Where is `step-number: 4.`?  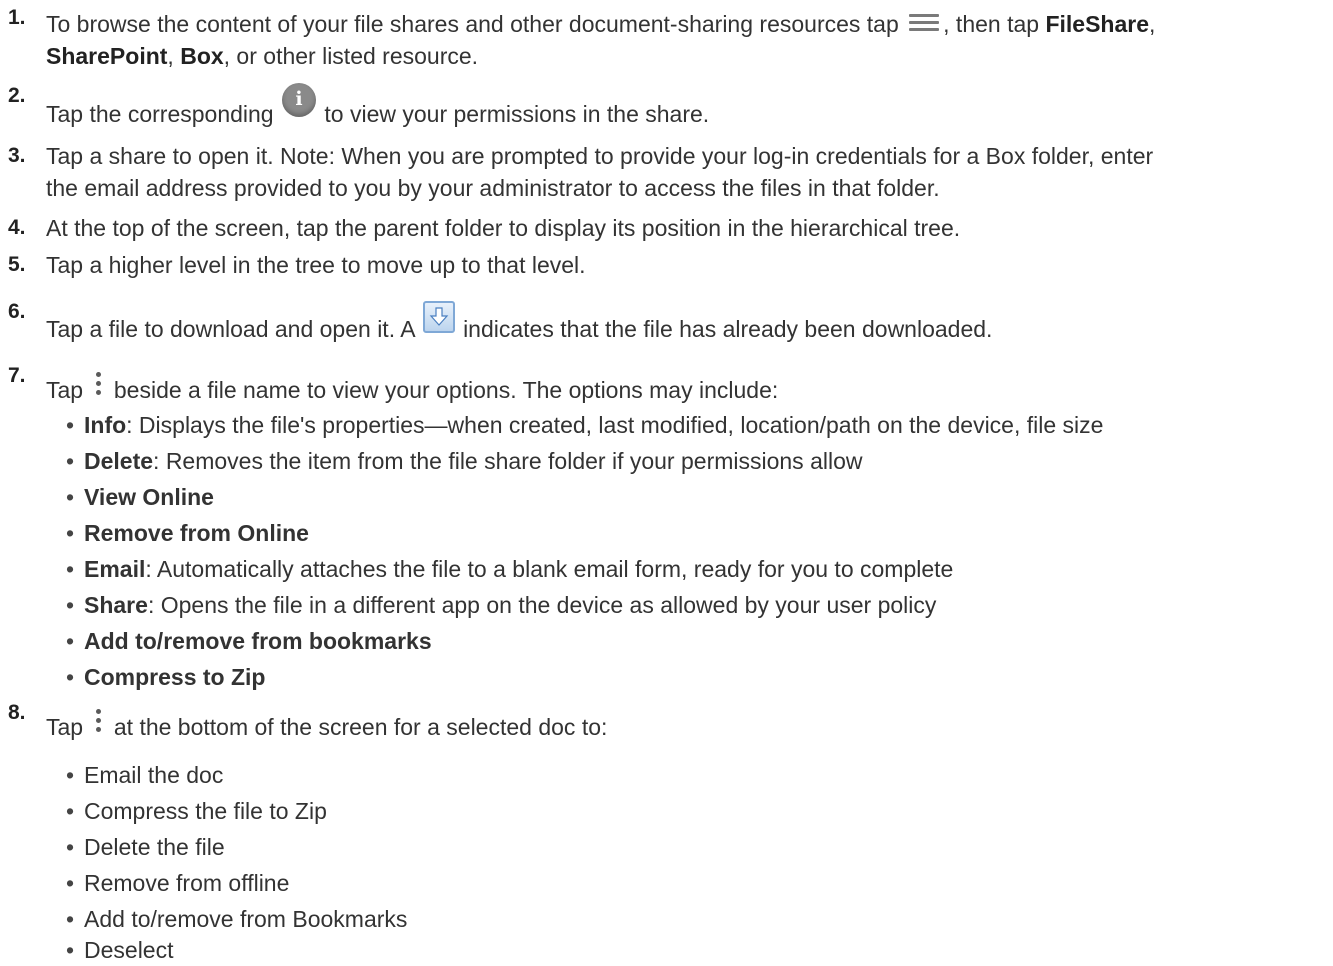
step-number: 4. is located at coordinates (17, 227).